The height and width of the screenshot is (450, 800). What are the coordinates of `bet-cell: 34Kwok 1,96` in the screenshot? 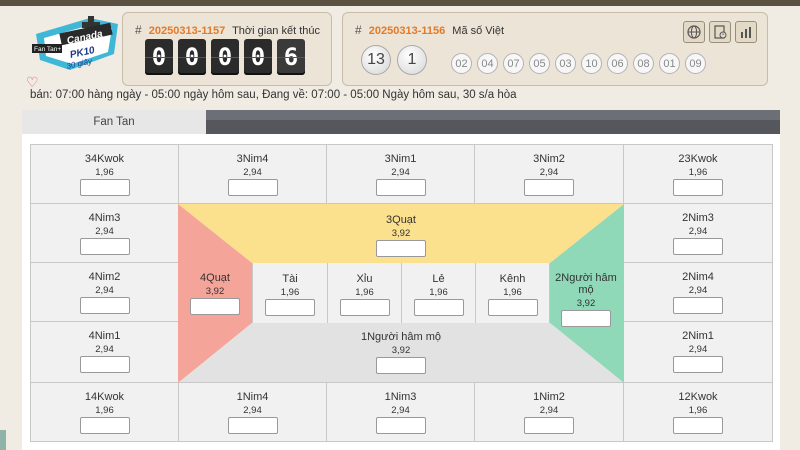 It's located at (104, 174).